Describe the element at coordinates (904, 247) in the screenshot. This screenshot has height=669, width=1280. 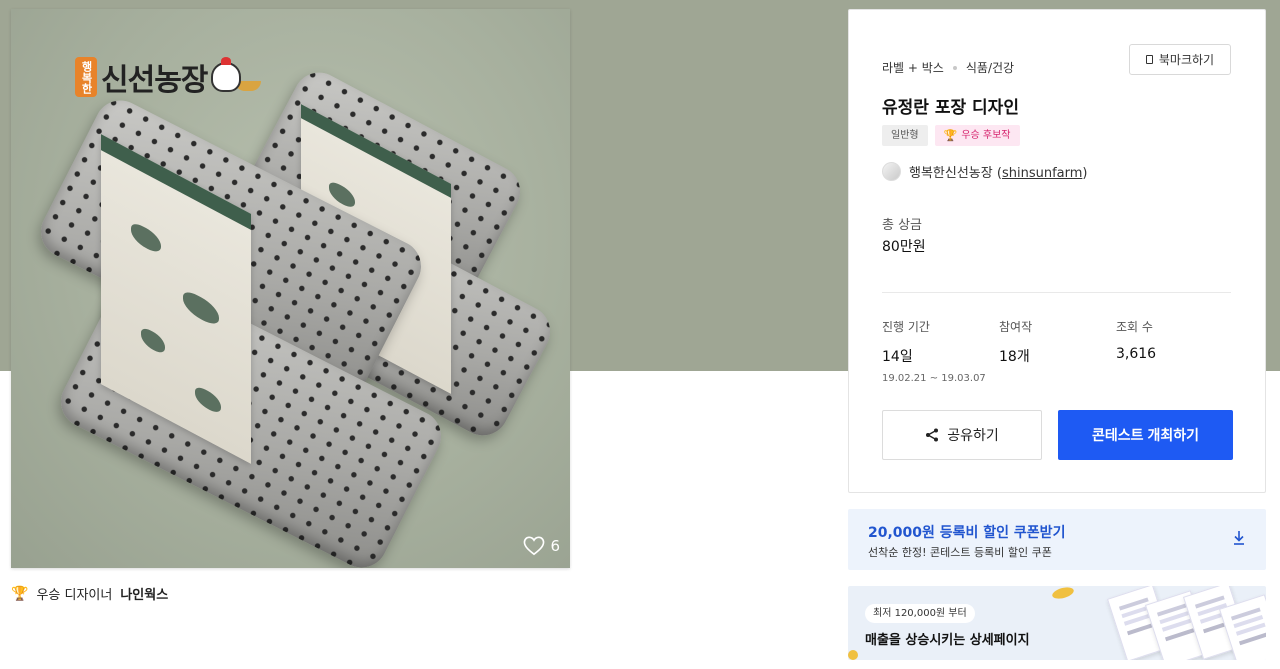
I see `prize-value: 80만원` at that location.